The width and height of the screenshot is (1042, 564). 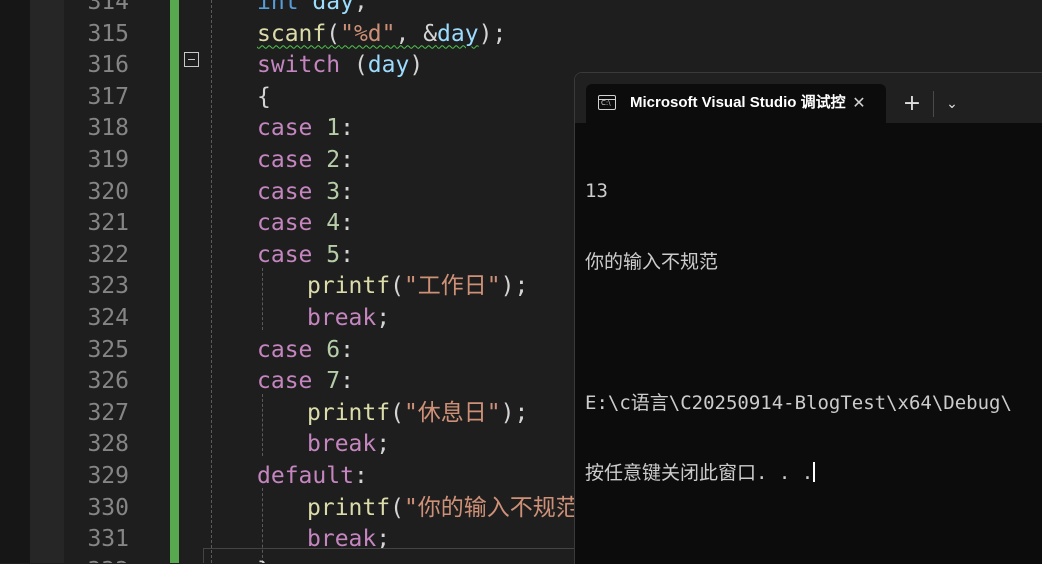 What do you see at coordinates (312, 9) in the screenshot?
I see `code-text: int day;` at bounding box center [312, 9].